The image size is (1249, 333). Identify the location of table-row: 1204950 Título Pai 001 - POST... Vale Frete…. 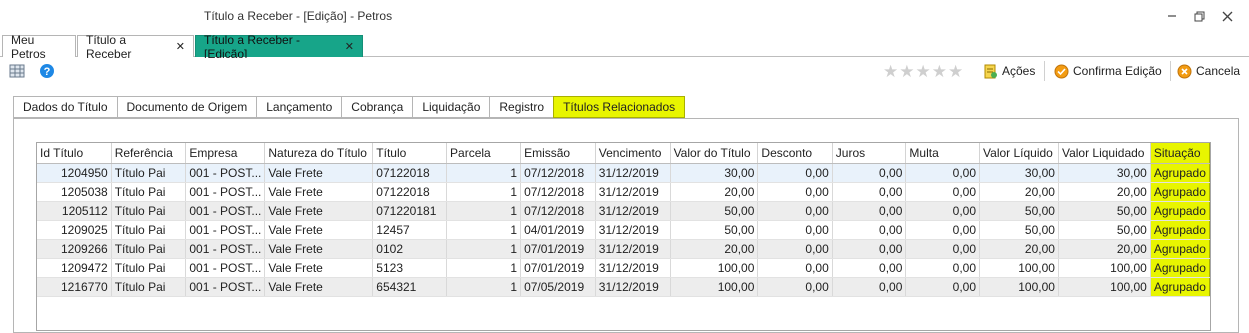
(623, 173).